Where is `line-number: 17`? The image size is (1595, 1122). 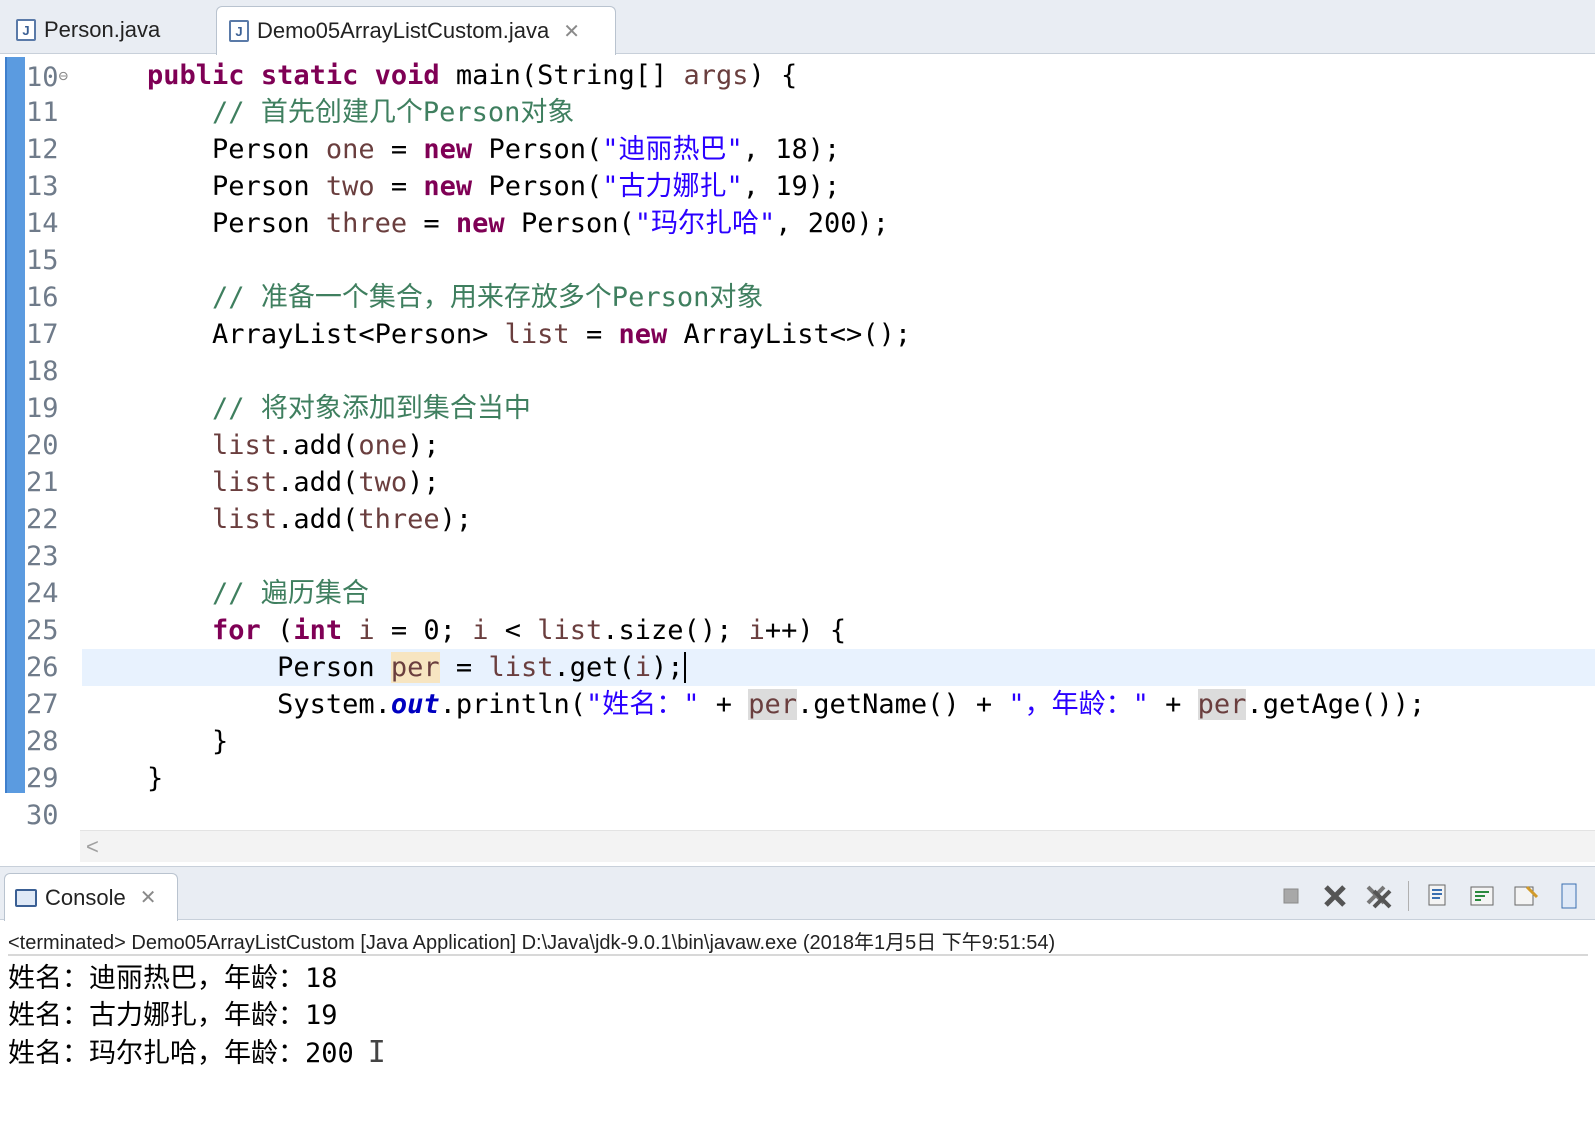 line-number: 17 is located at coordinates (42, 334).